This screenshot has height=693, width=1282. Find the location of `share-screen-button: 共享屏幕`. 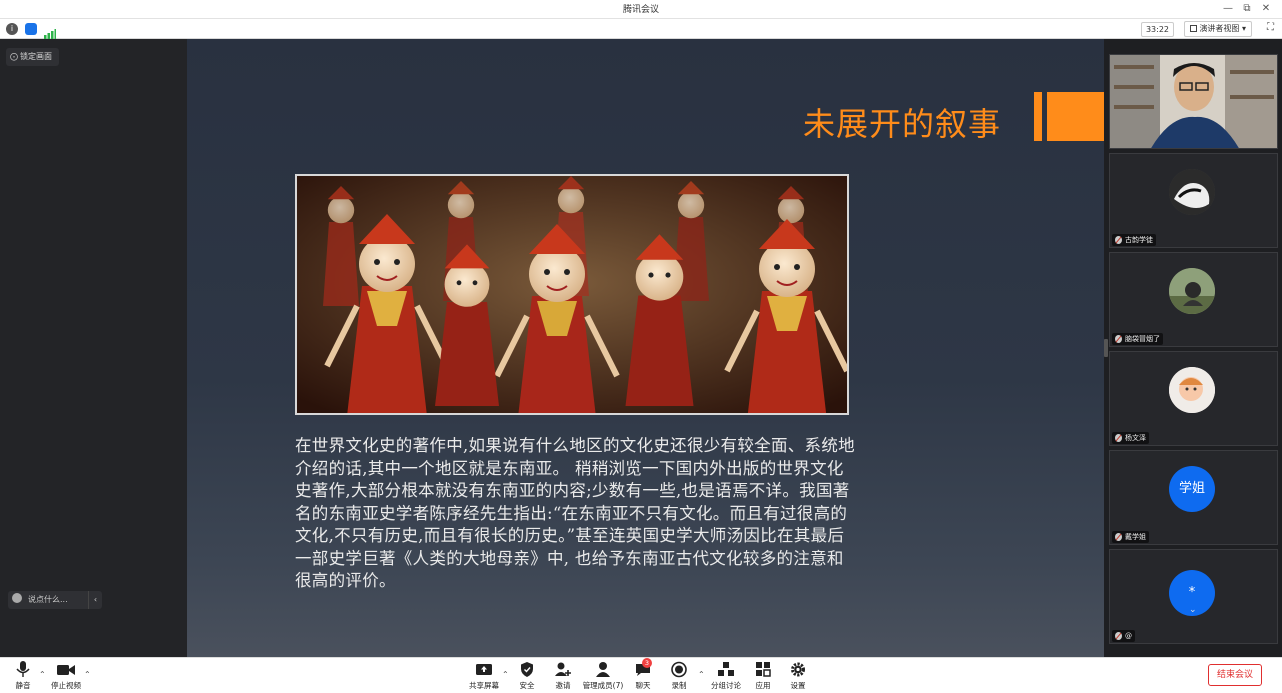

share-screen-button: 共享屏幕 is located at coordinates (484, 676).